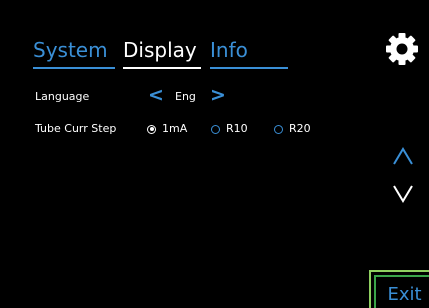  What do you see at coordinates (175, 128) in the screenshot?
I see `tube-curr-option-label: 1mA` at bounding box center [175, 128].